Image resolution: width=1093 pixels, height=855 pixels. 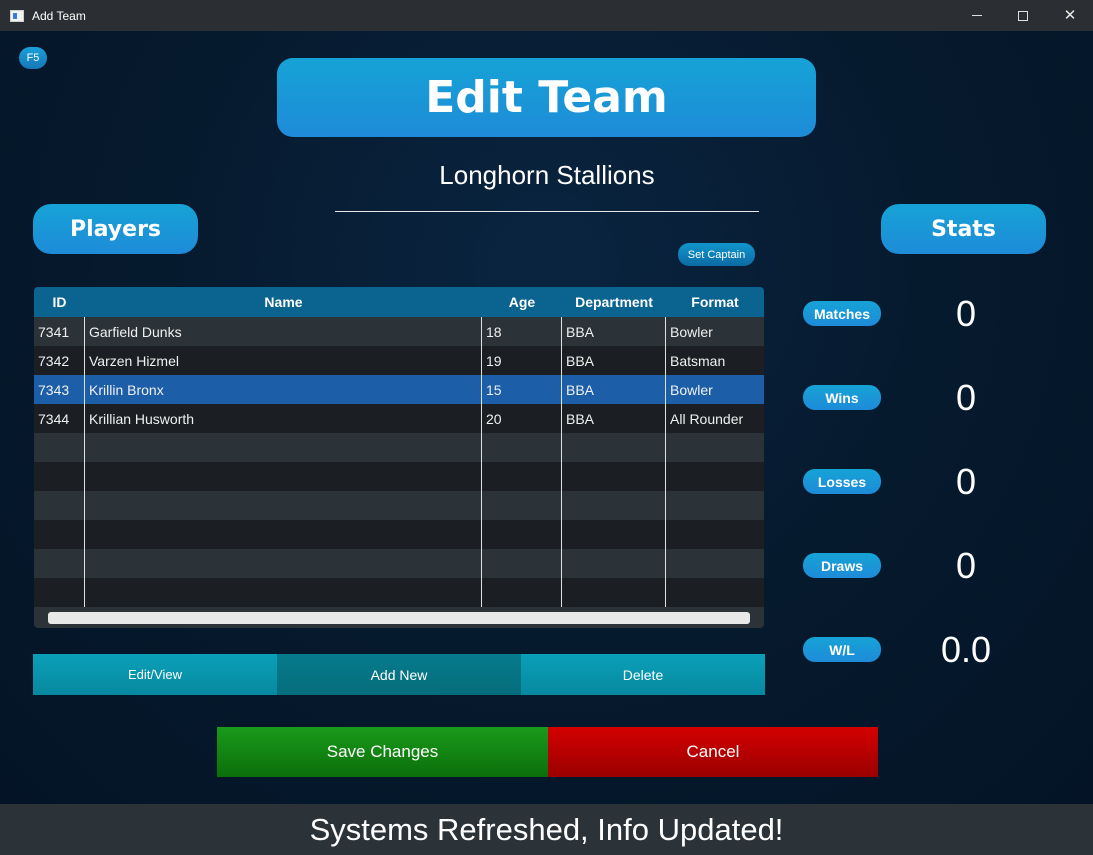 I want to click on cell-name: Krillin Bronx, so click(x=126, y=389).